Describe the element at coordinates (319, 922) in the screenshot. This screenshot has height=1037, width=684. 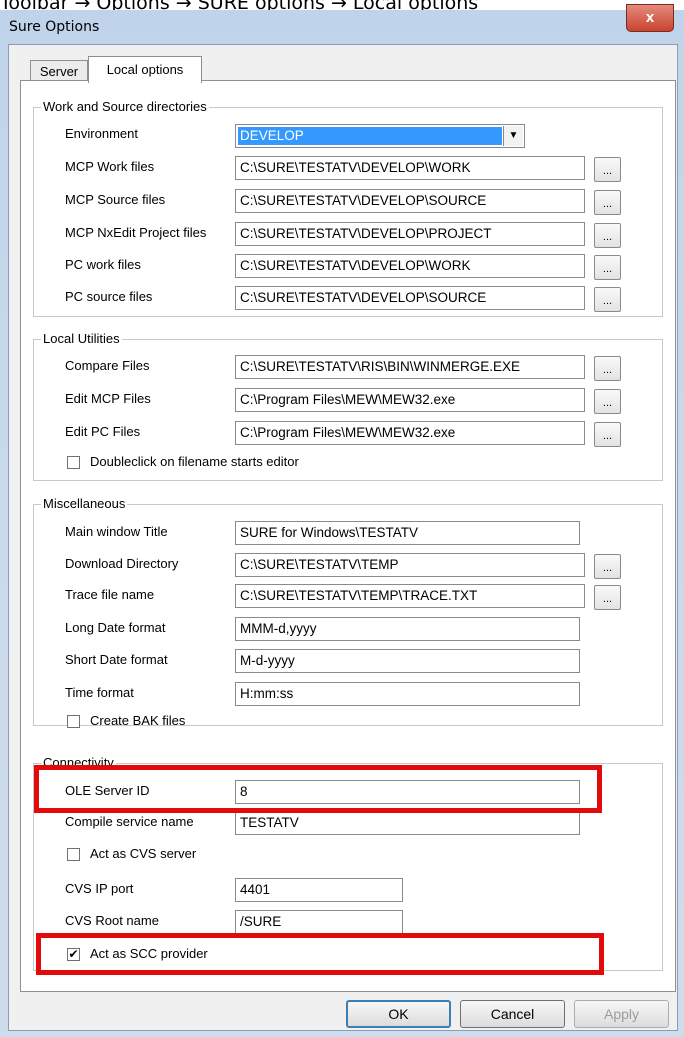
I see `cvs-root-name-field: /SURE` at that location.